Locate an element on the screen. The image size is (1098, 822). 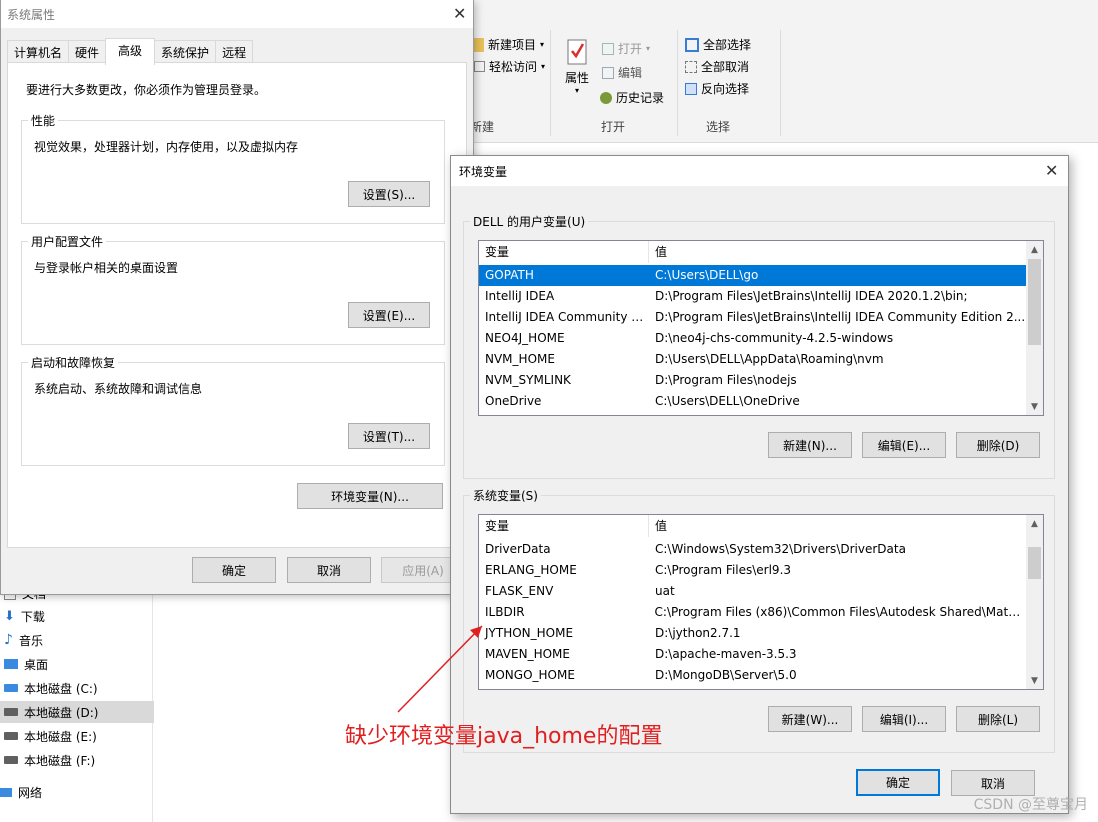
tab-advanced: 高级 is located at coordinates (130, 51).